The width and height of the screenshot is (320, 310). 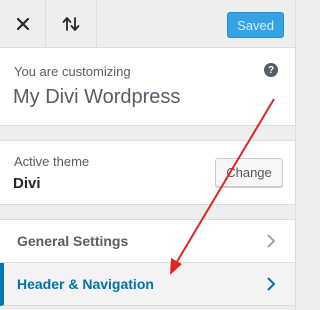 What do you see at coordinates (27, 183) in the screenshot?
I see `active-theme-name: Divi` at bounding box center [27, 183].